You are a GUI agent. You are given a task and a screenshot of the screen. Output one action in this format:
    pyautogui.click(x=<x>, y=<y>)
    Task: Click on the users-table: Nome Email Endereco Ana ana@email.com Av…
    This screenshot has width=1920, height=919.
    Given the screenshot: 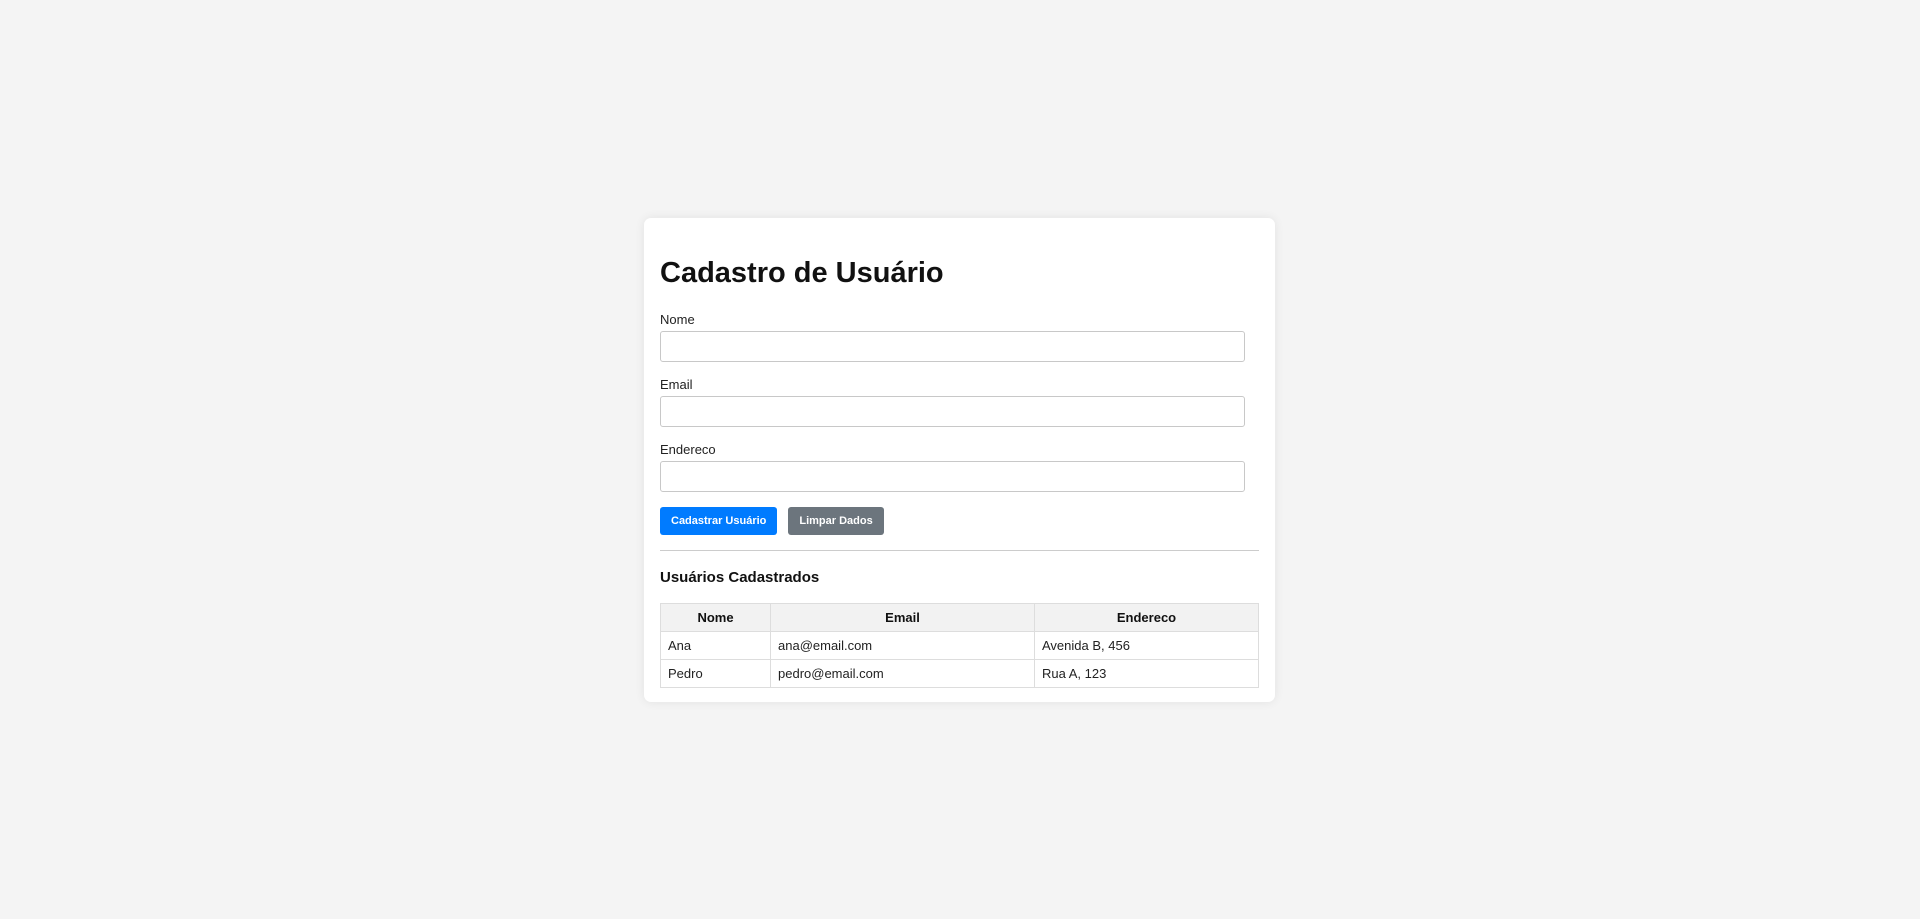 What is the action you would take?
    pyautogui.click(x=959, y=645)
    